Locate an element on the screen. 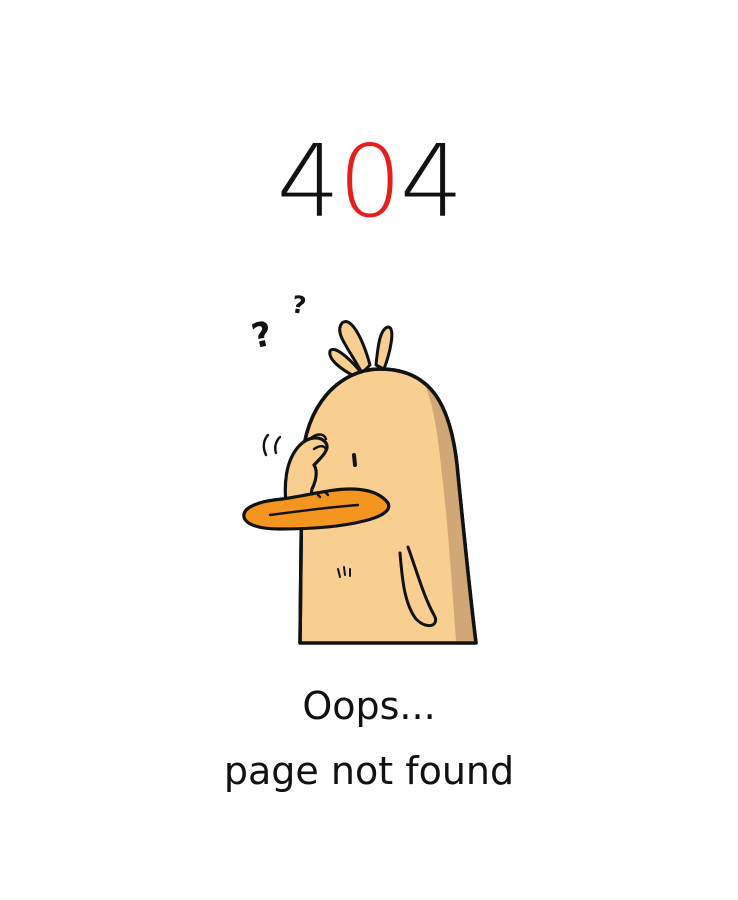 This screenshot has height=900, width=738. error-digit-first: 4 is located at coordinates (308, 181).